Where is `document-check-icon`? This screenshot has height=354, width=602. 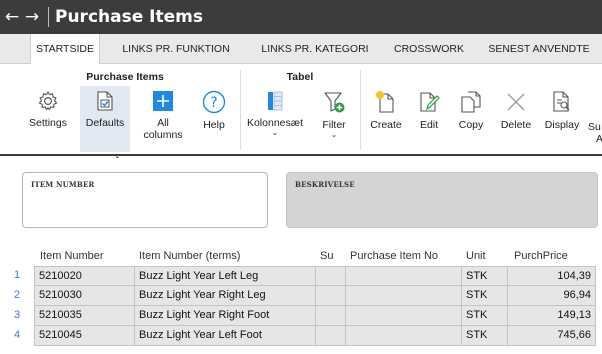 document-check-icon is located at coordinates (105, 101).